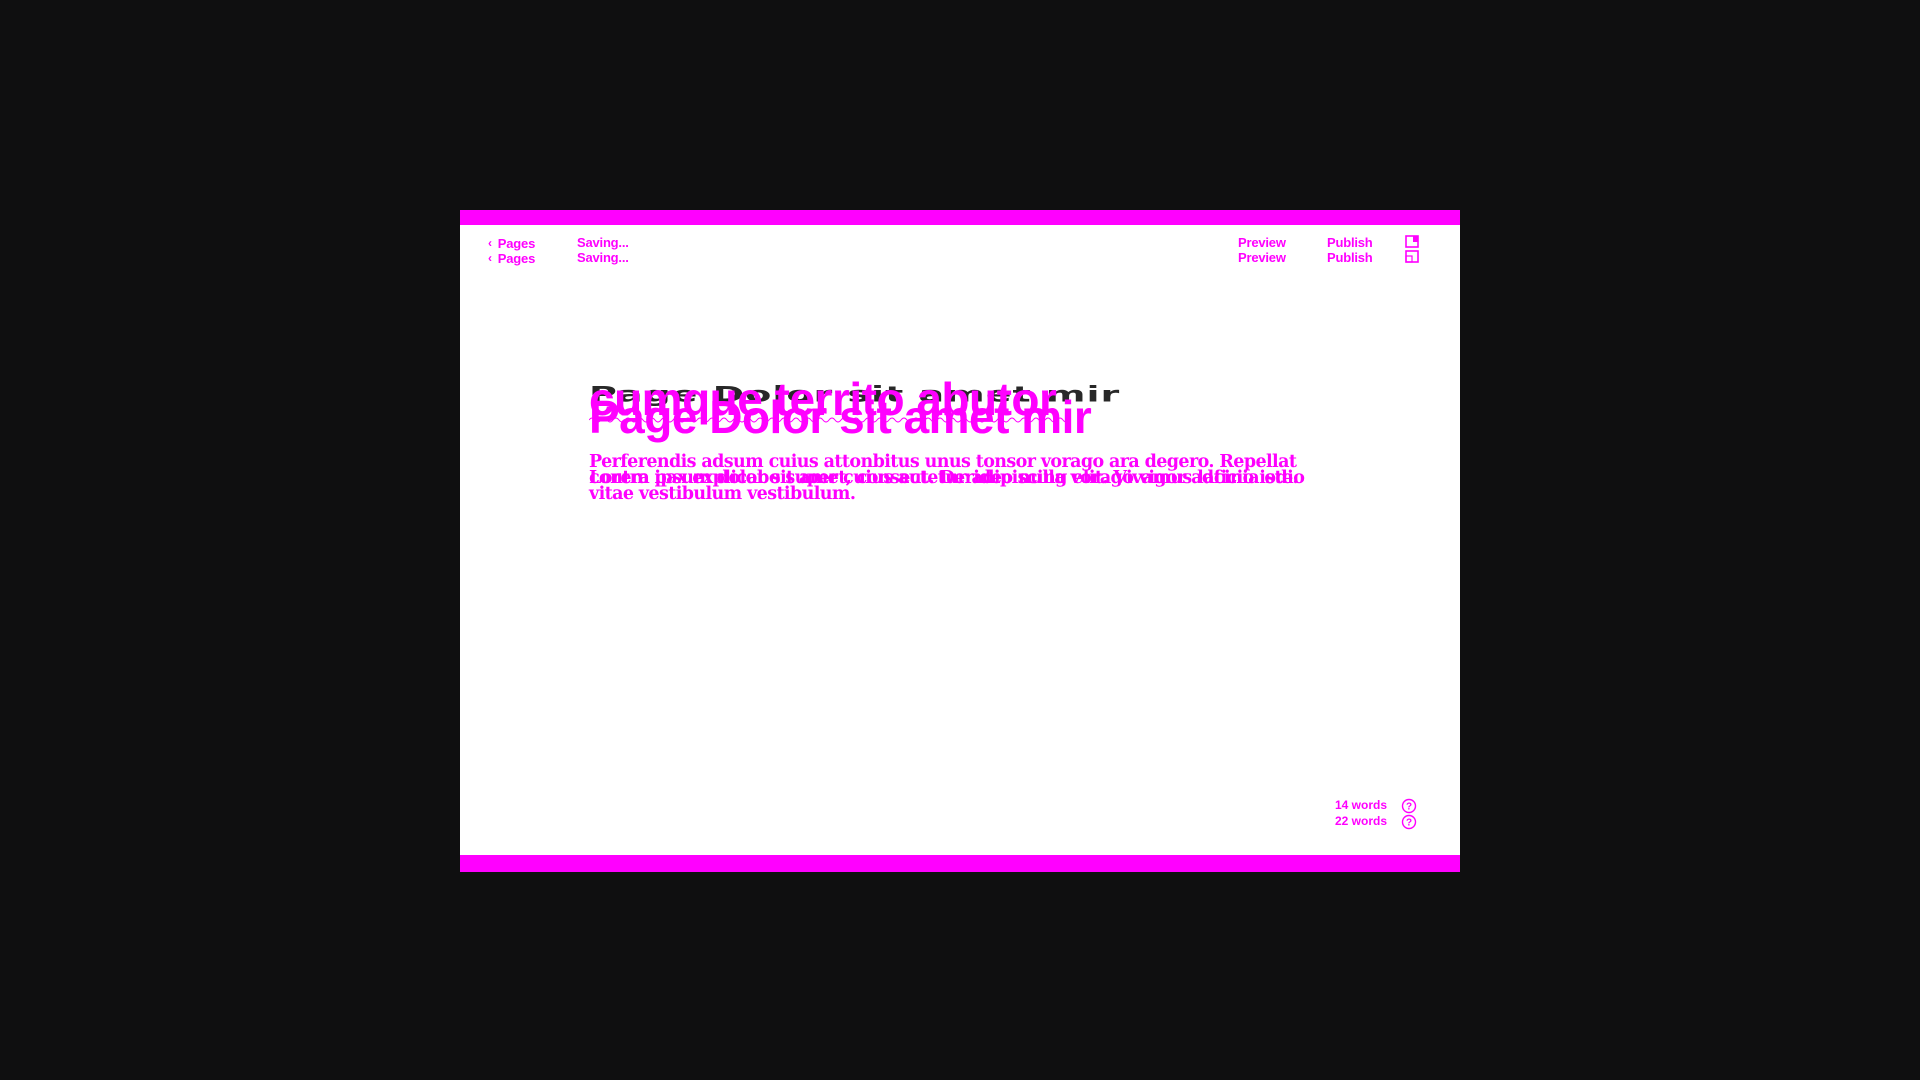 The image size is (1920, 1080). I want to click on spellcheck-underline, so click(829, 420).